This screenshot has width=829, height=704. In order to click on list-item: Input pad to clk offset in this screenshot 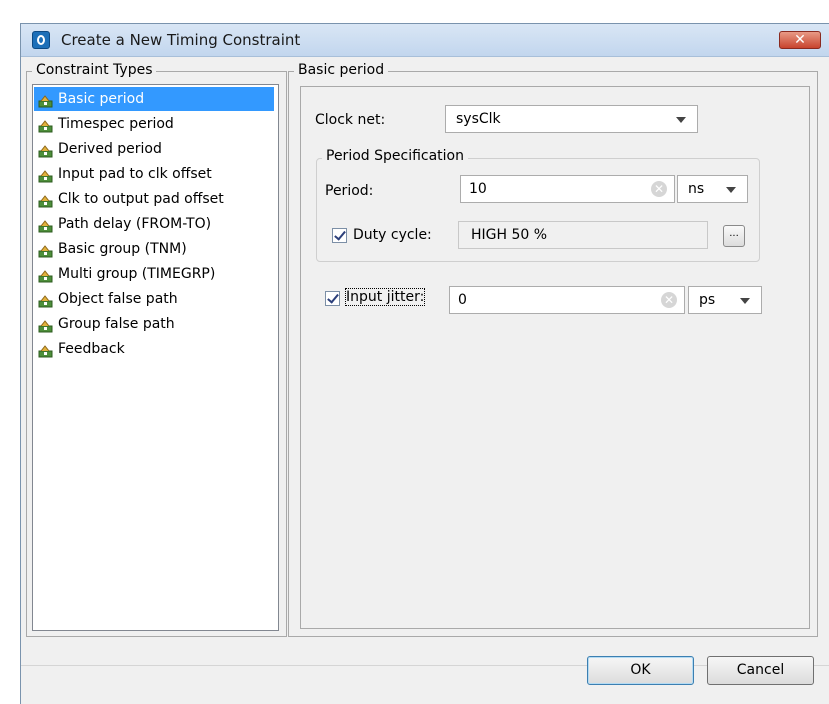, I will do `click(154, 174)`.